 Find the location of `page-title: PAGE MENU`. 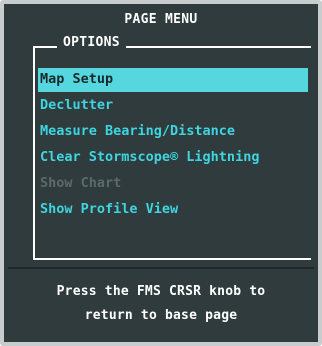

page-title: PAGE MENU is located at coordinates (161, 19).